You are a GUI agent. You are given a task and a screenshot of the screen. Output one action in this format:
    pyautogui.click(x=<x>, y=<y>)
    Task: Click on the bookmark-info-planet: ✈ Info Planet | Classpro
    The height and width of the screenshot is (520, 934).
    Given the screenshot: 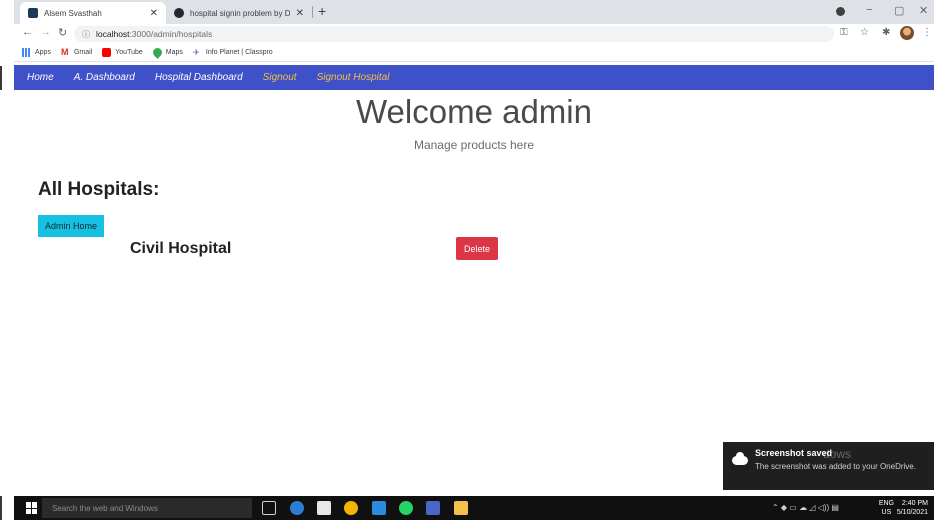 What is the action you would take?
    pyautogui.click(x=233, y=52)
    